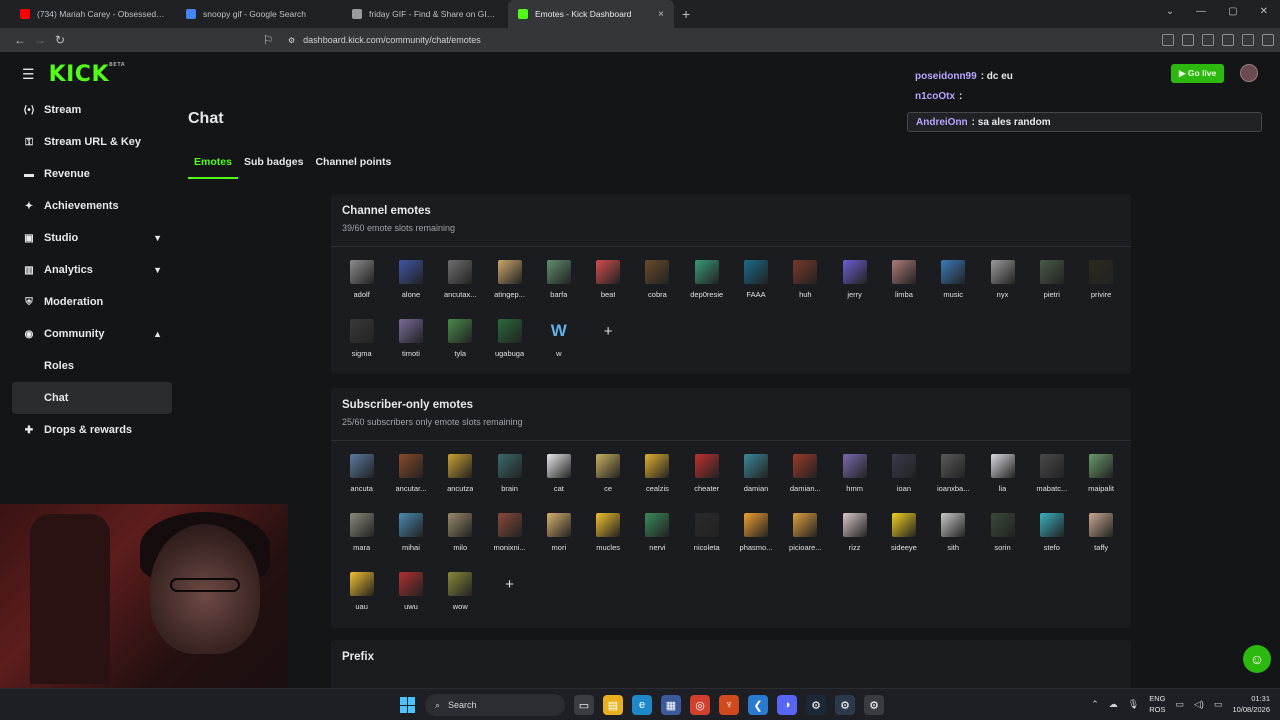  What do you see at coordinates (268, 40) in the screenshot?
I see `bookmark-icon: ⚐` at bounding box center [268, 40].